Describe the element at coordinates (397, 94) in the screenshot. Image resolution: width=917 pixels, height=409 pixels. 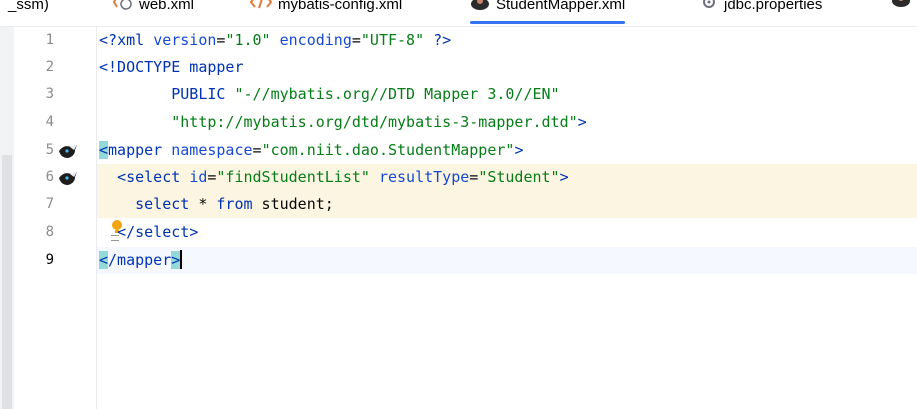
I see `code-token: "-//mybatis.org//DTD Mapper 3.0//EN"` at that location.